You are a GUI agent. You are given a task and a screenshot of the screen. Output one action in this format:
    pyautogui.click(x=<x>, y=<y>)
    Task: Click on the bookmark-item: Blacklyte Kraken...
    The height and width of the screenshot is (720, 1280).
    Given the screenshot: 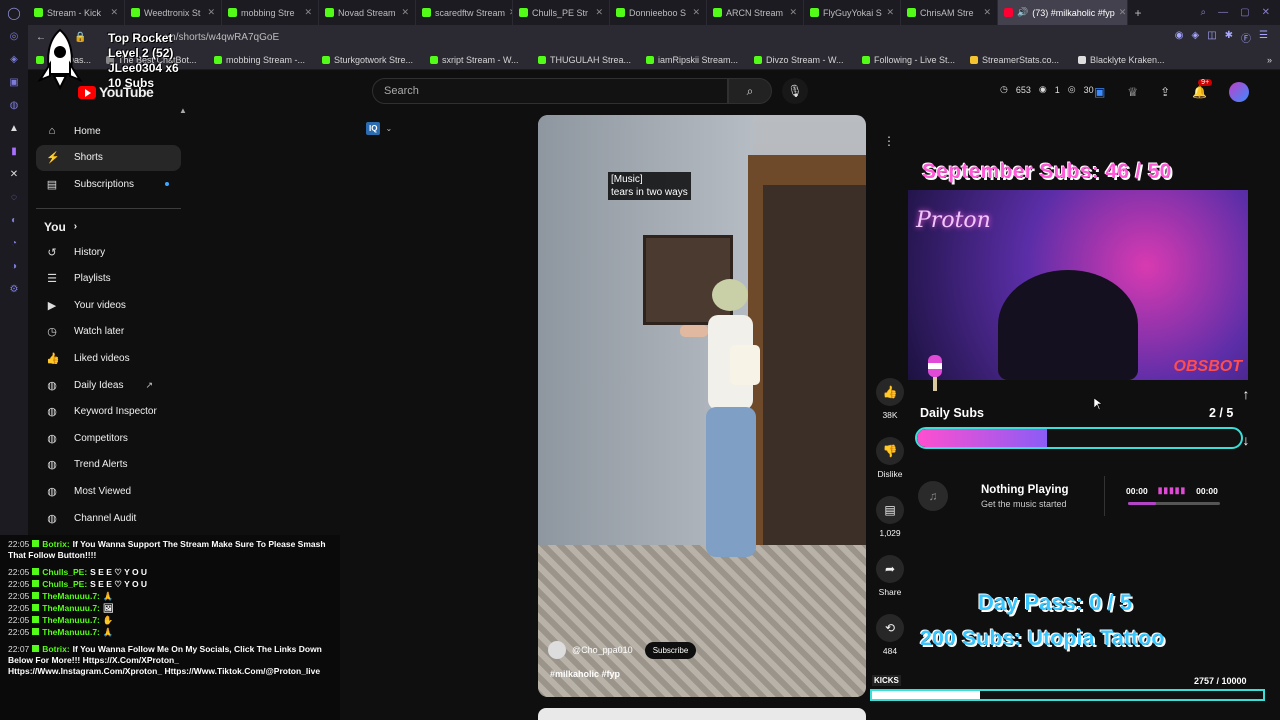 What is the action you would take?
    pyautogui.click(x=1124, y=60)
    